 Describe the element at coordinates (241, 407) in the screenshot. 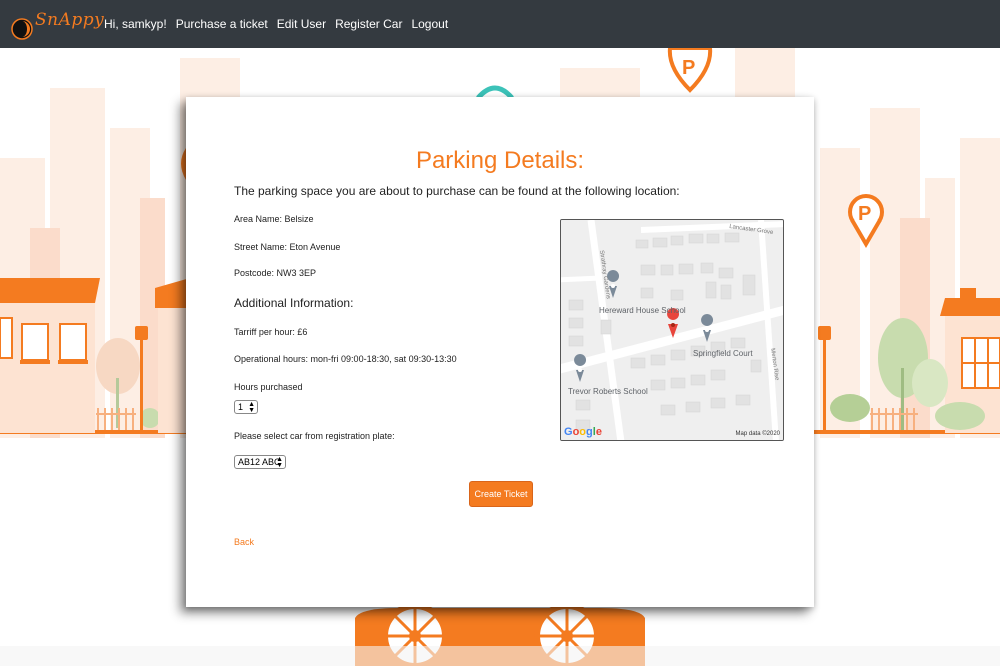

I see `hours-value: 1` at that location.